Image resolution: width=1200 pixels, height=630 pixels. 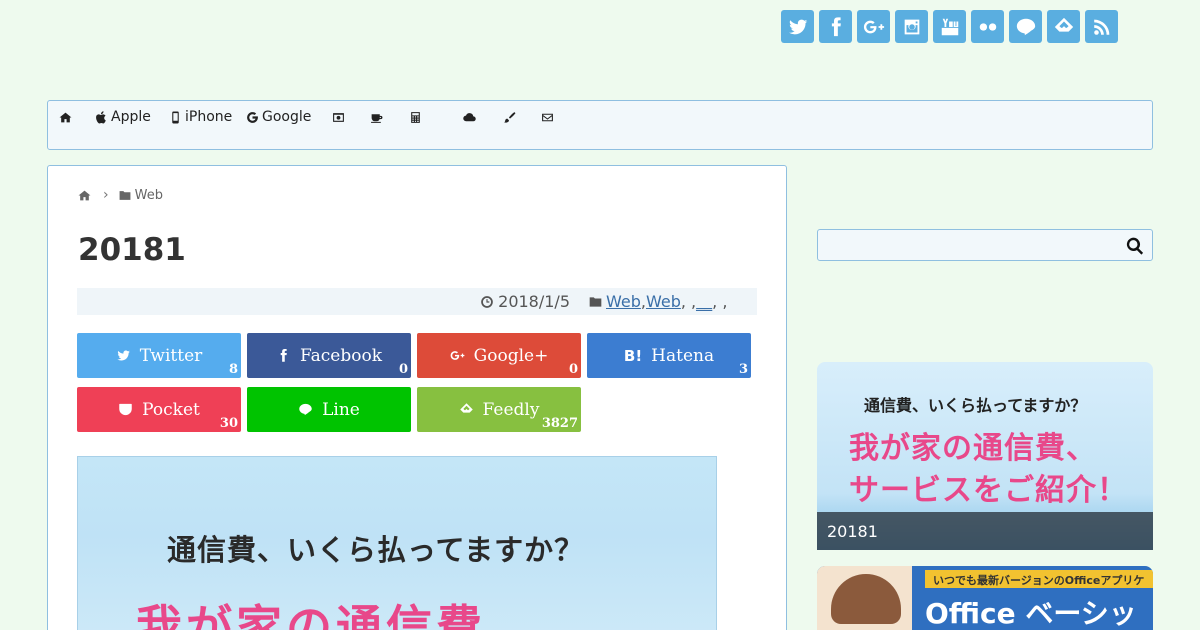 I want to click on share-facebook-button: Facebook 0, so click(x=329, y=355).